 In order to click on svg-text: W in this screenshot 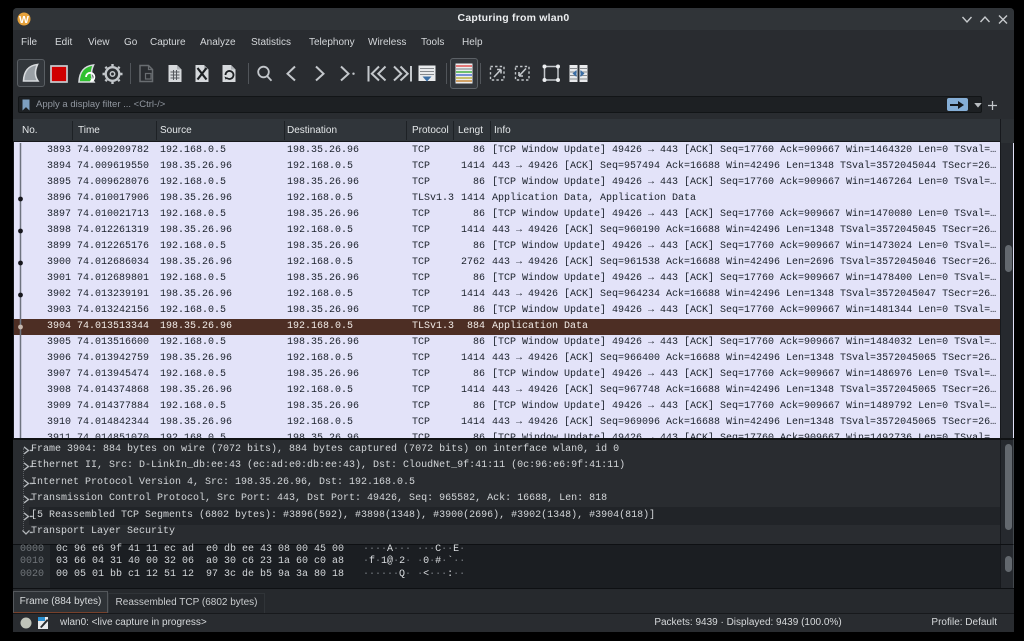, I will do `click(24, 20)`.